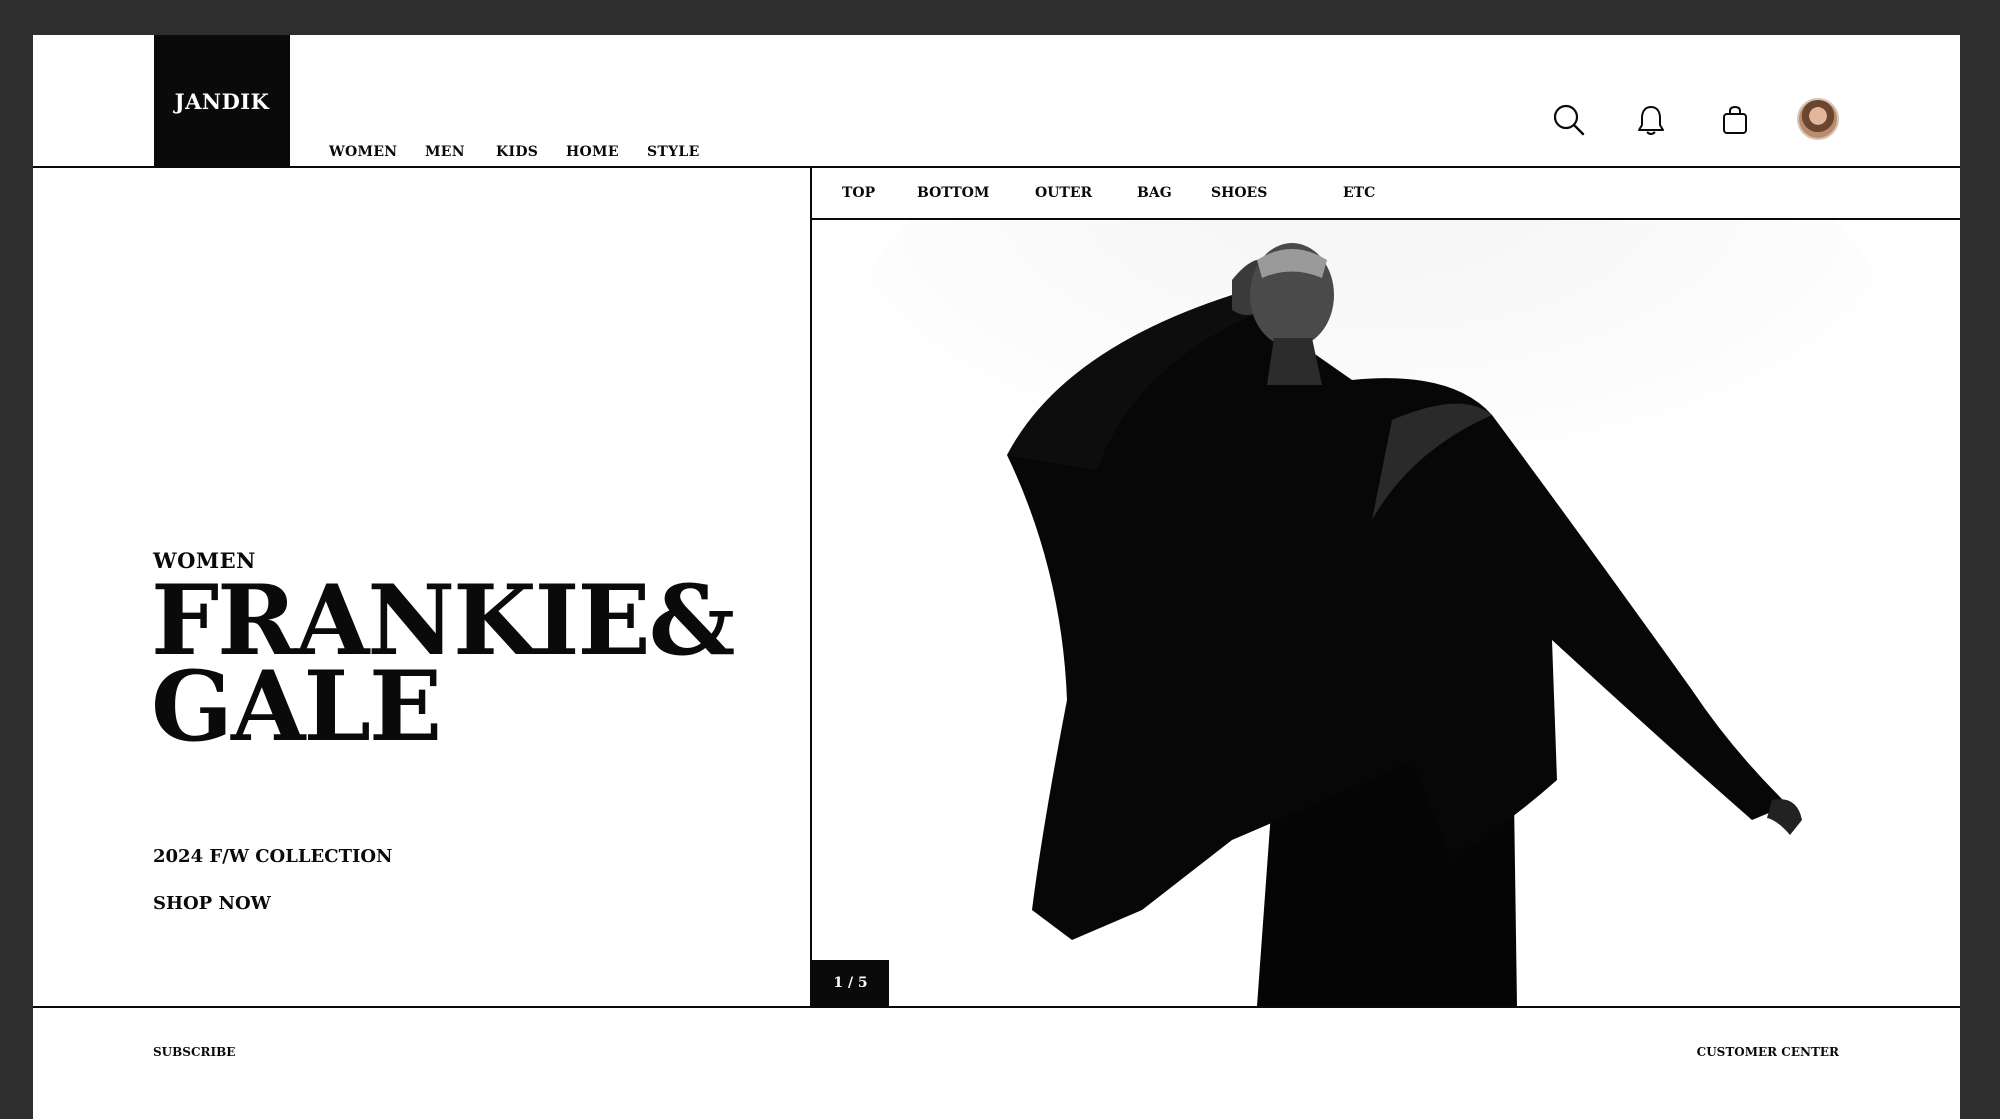 The image size is (2000, 1119). I want to click on search-icon, so click(1569, 120).